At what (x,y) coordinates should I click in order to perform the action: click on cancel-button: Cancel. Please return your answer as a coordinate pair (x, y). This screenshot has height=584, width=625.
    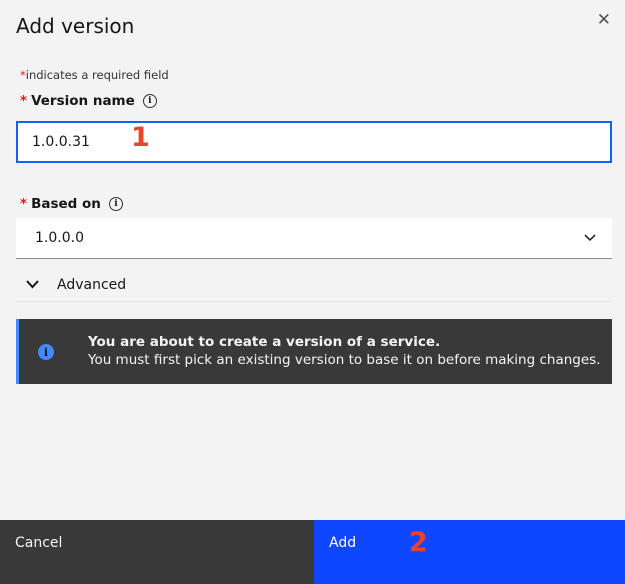
    Looking at the image, I should click on (157, 552).